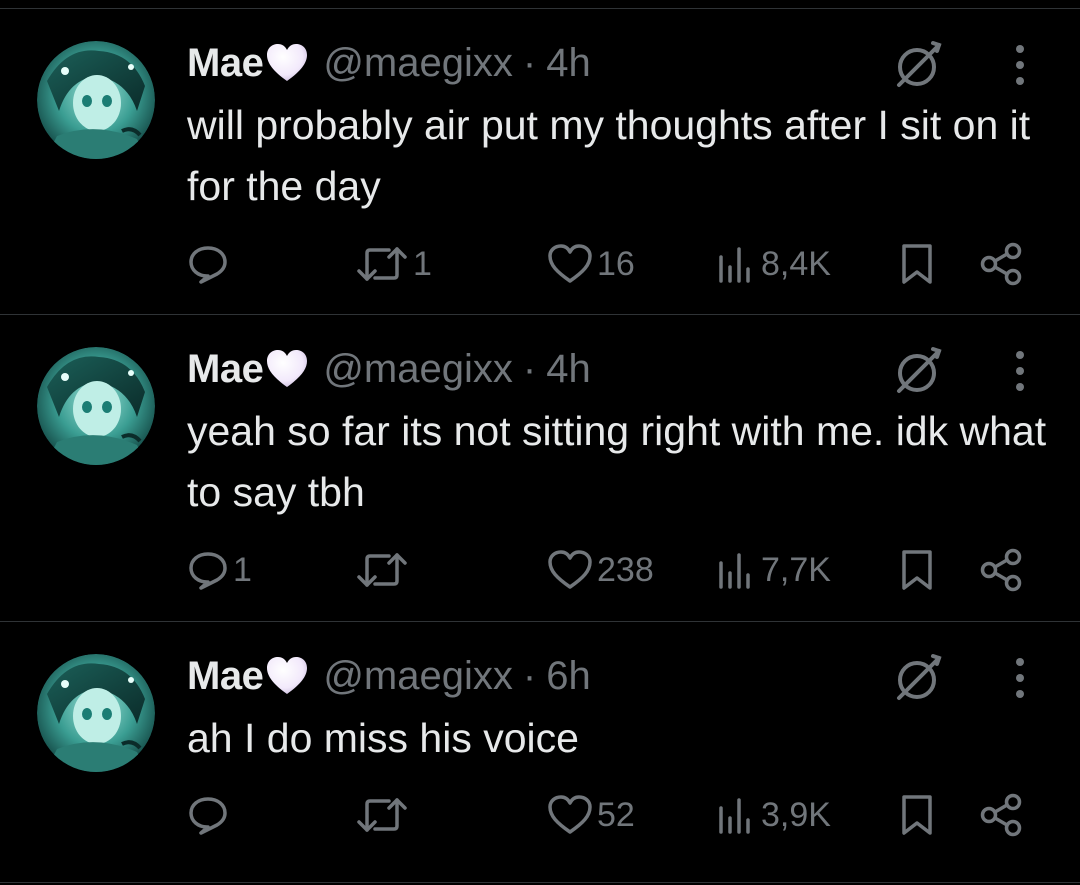  I want to click on tweet-actions: 1 238 7,7K, so click(612, 570).